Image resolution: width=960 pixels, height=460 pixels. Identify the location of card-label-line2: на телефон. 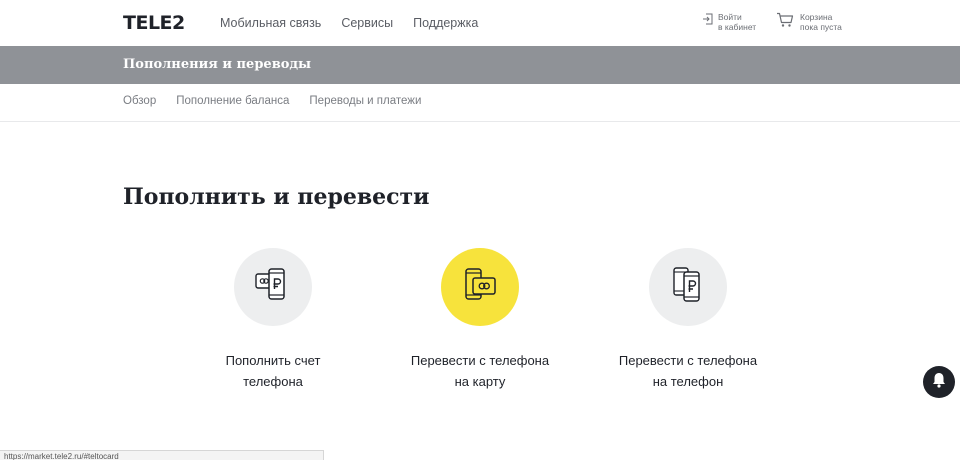
(688, 381).